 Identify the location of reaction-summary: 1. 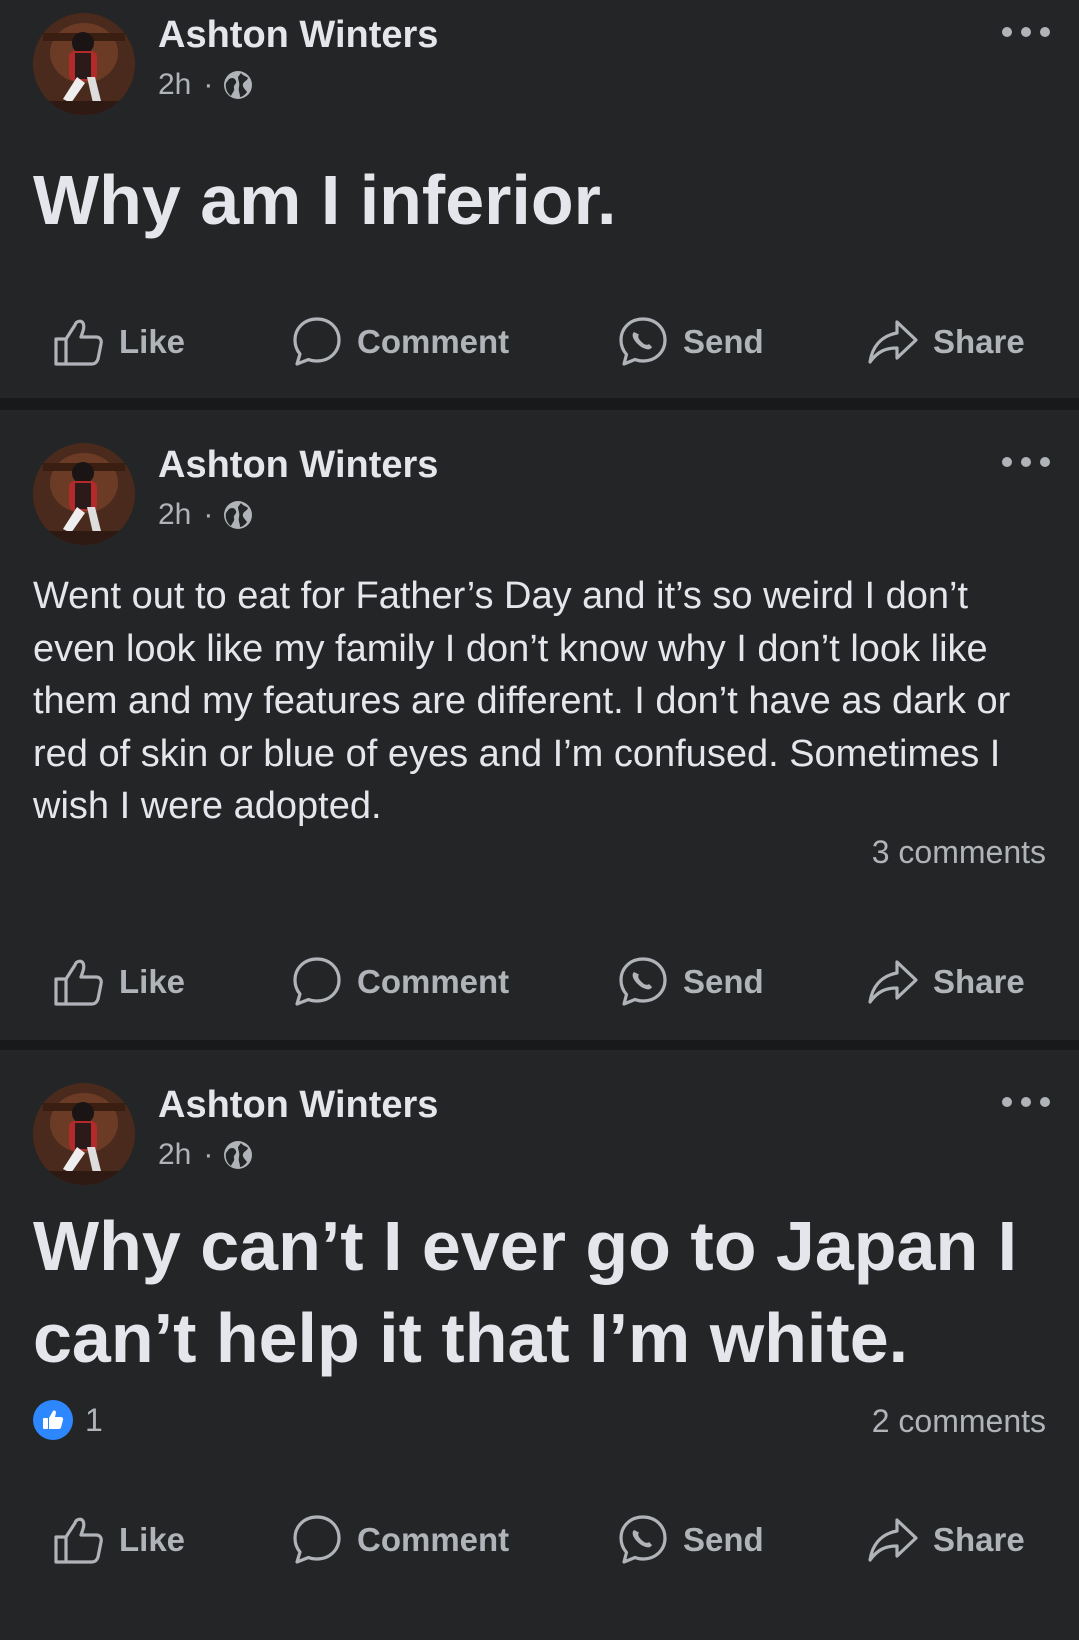
(68, 1420).